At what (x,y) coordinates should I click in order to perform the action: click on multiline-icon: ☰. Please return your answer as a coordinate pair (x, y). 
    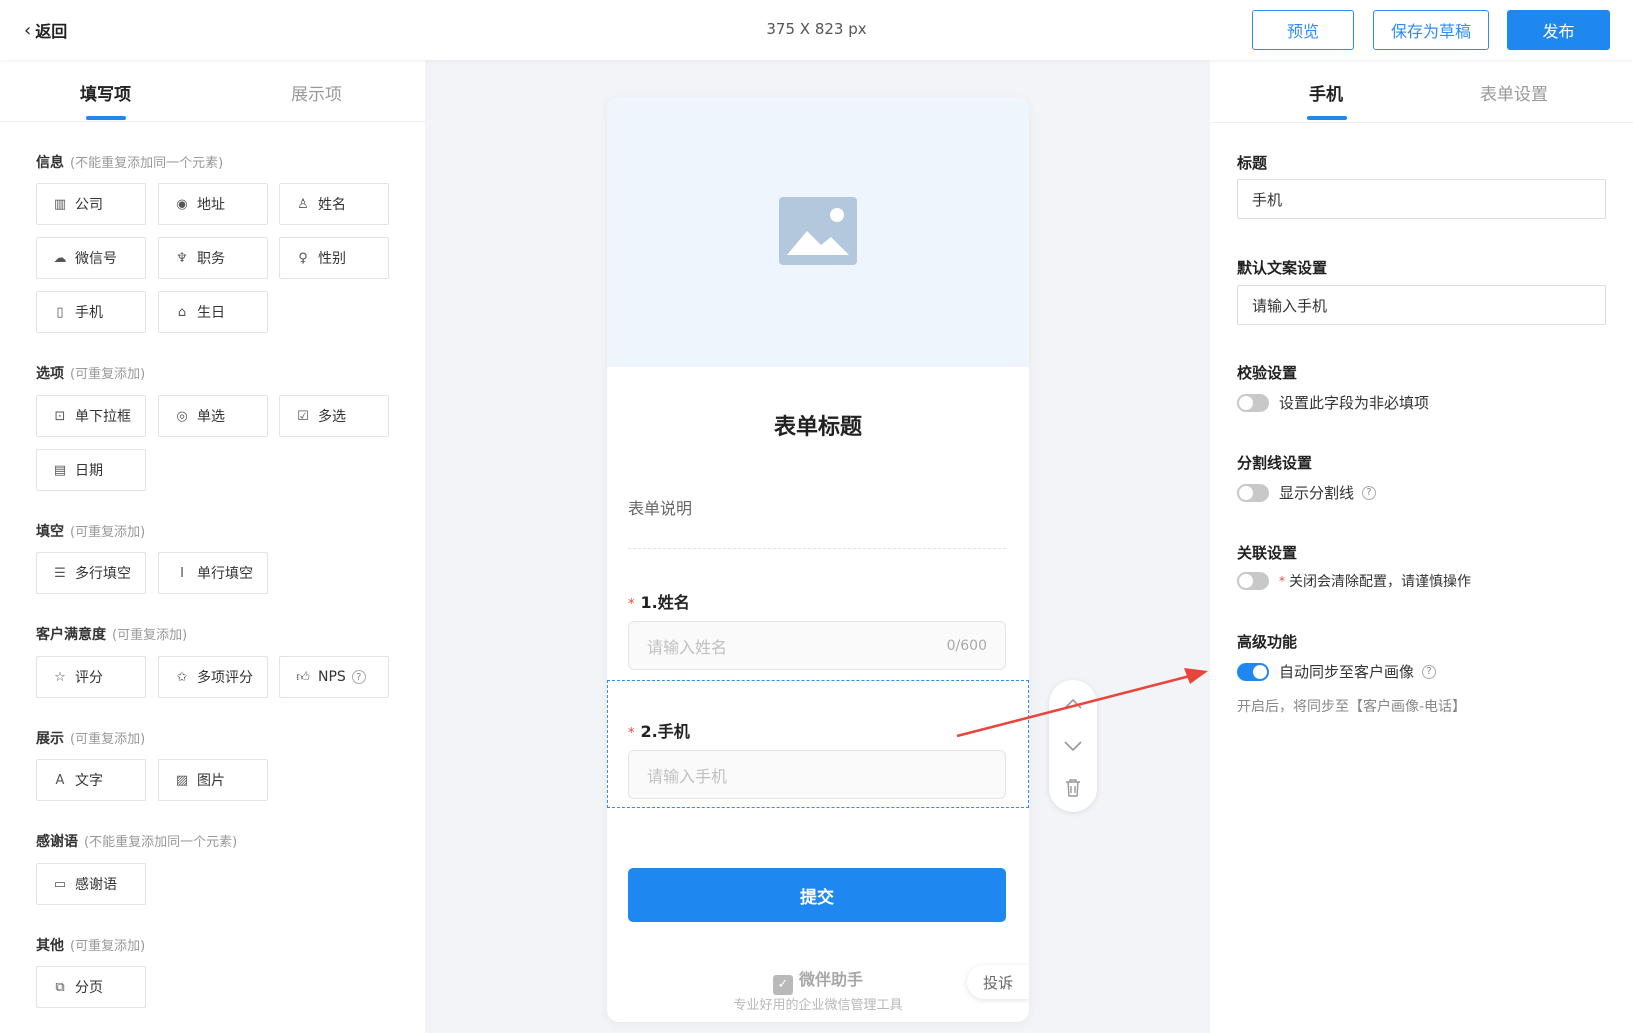
    Looking at the image, I should click on (60, 573).